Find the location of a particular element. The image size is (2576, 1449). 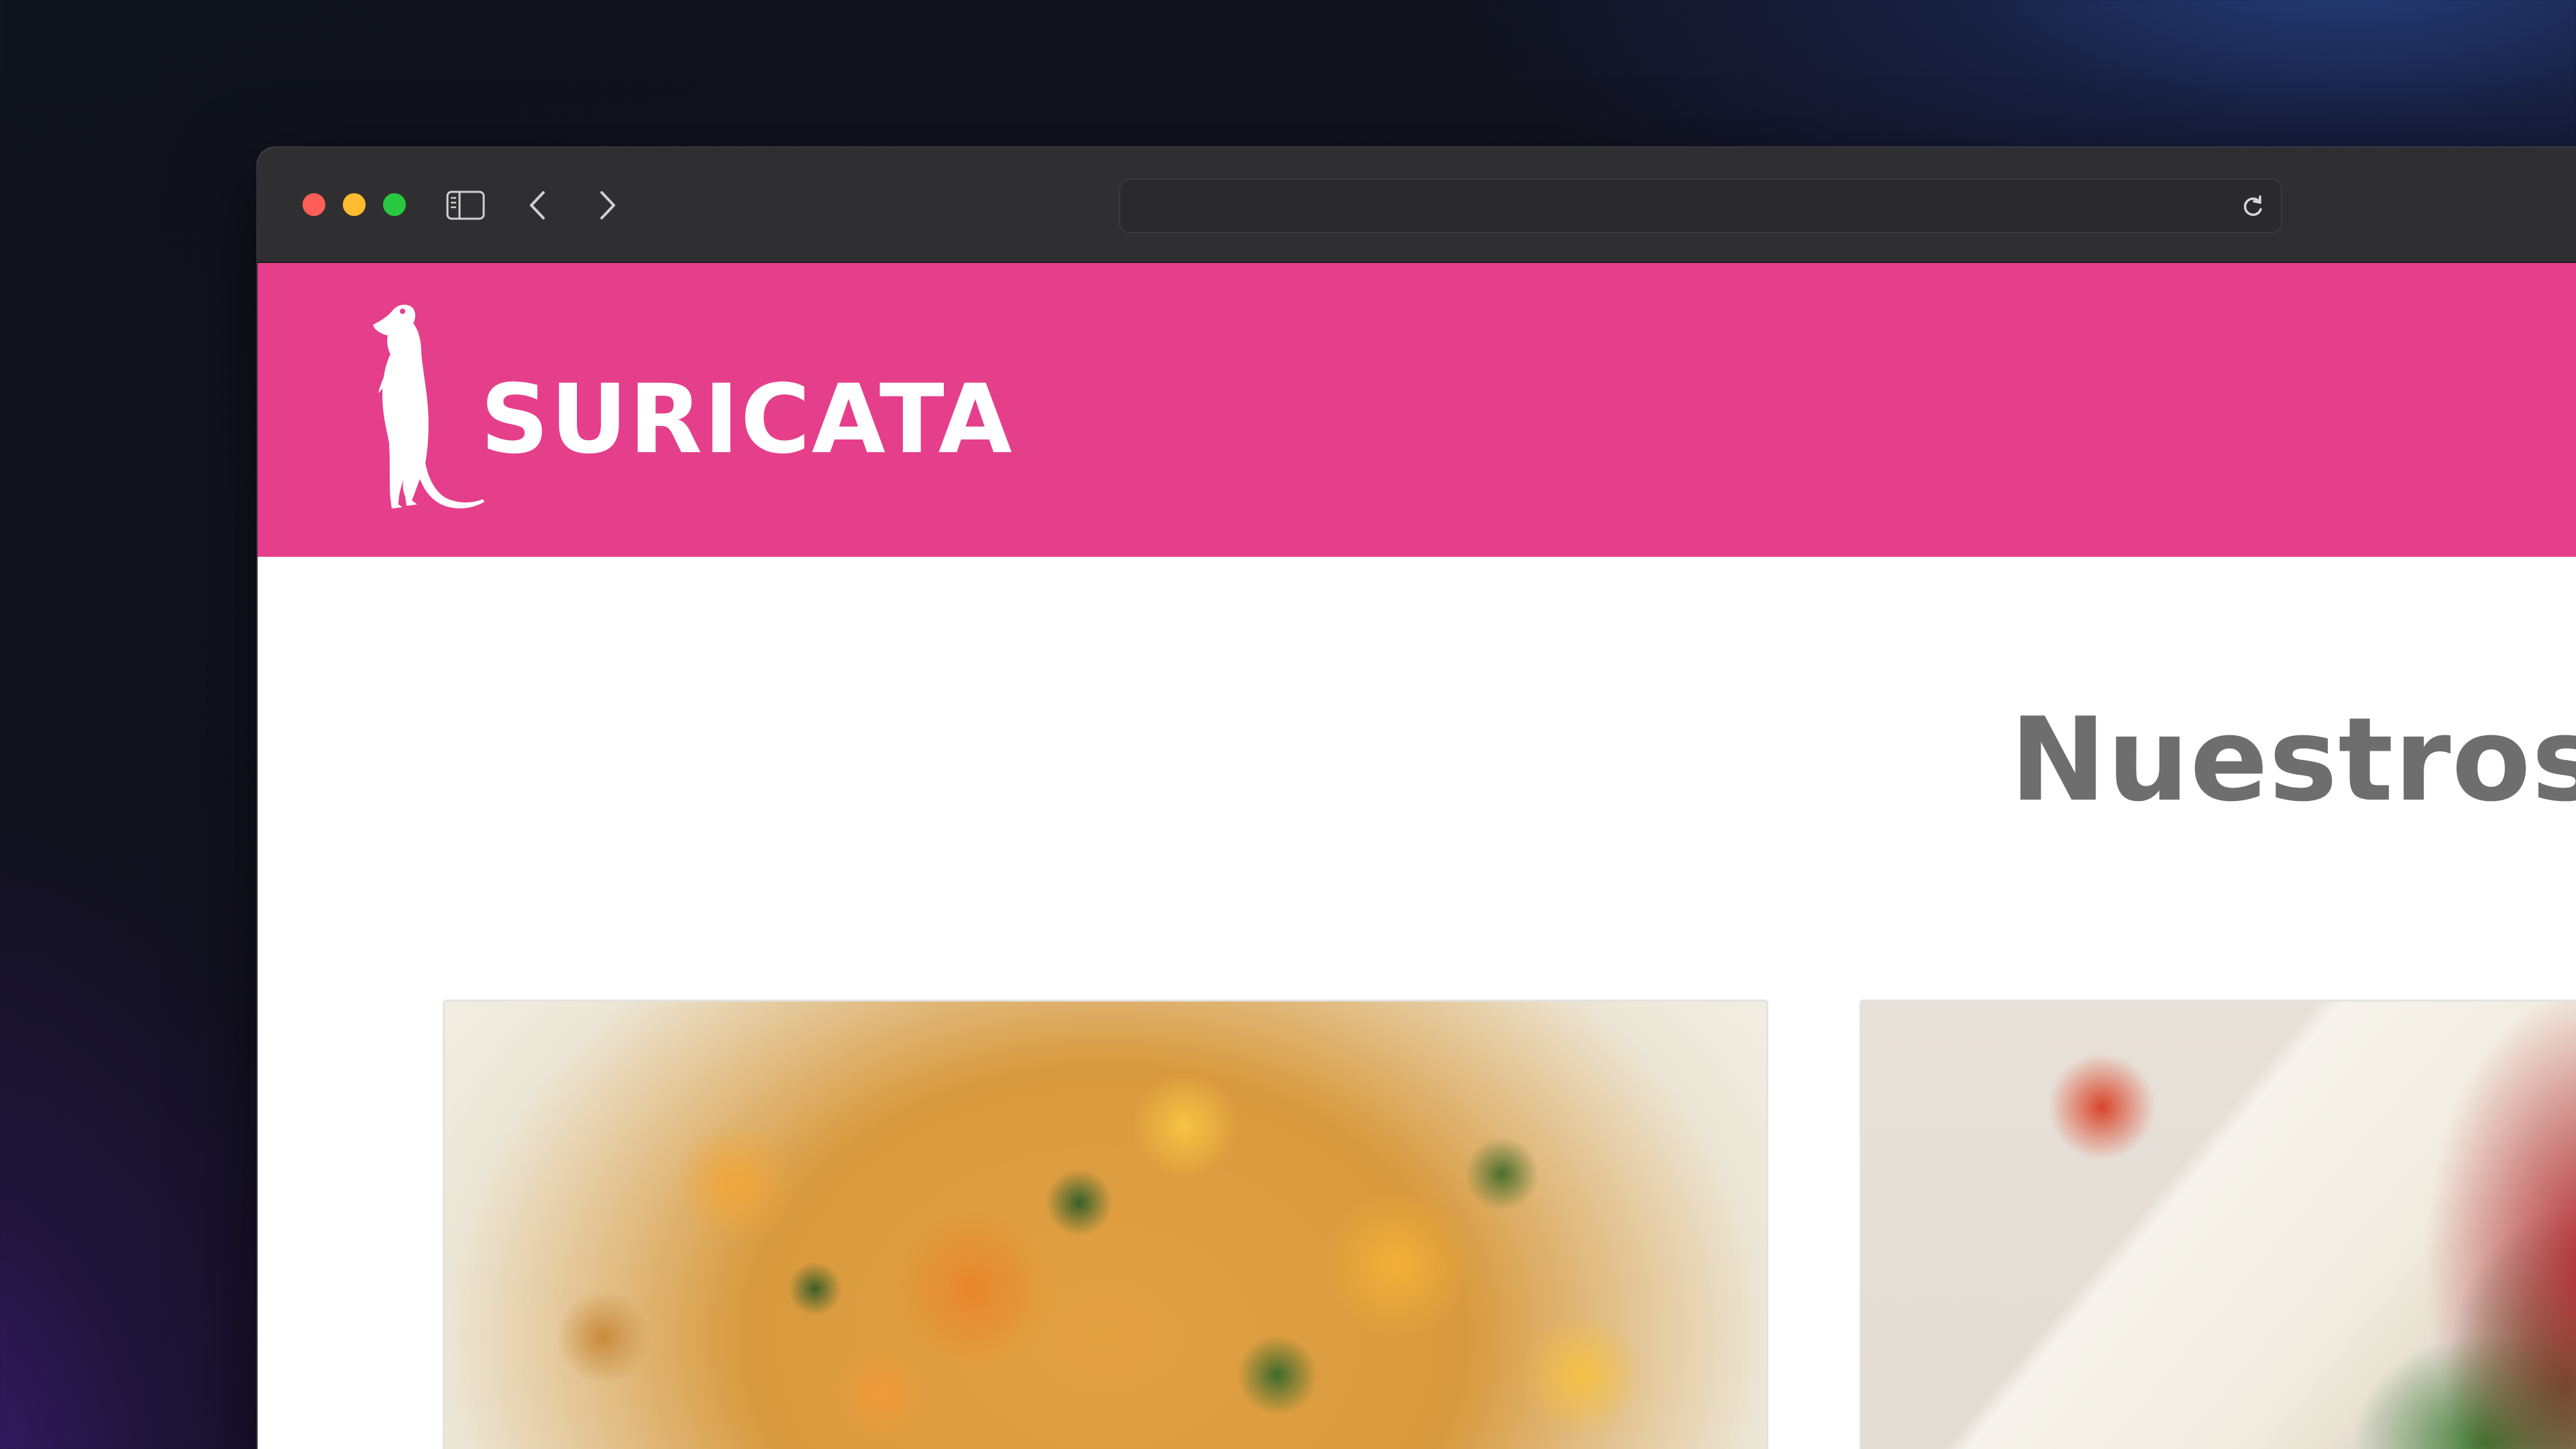

reload-icon is located at coordinates (2252, 205).